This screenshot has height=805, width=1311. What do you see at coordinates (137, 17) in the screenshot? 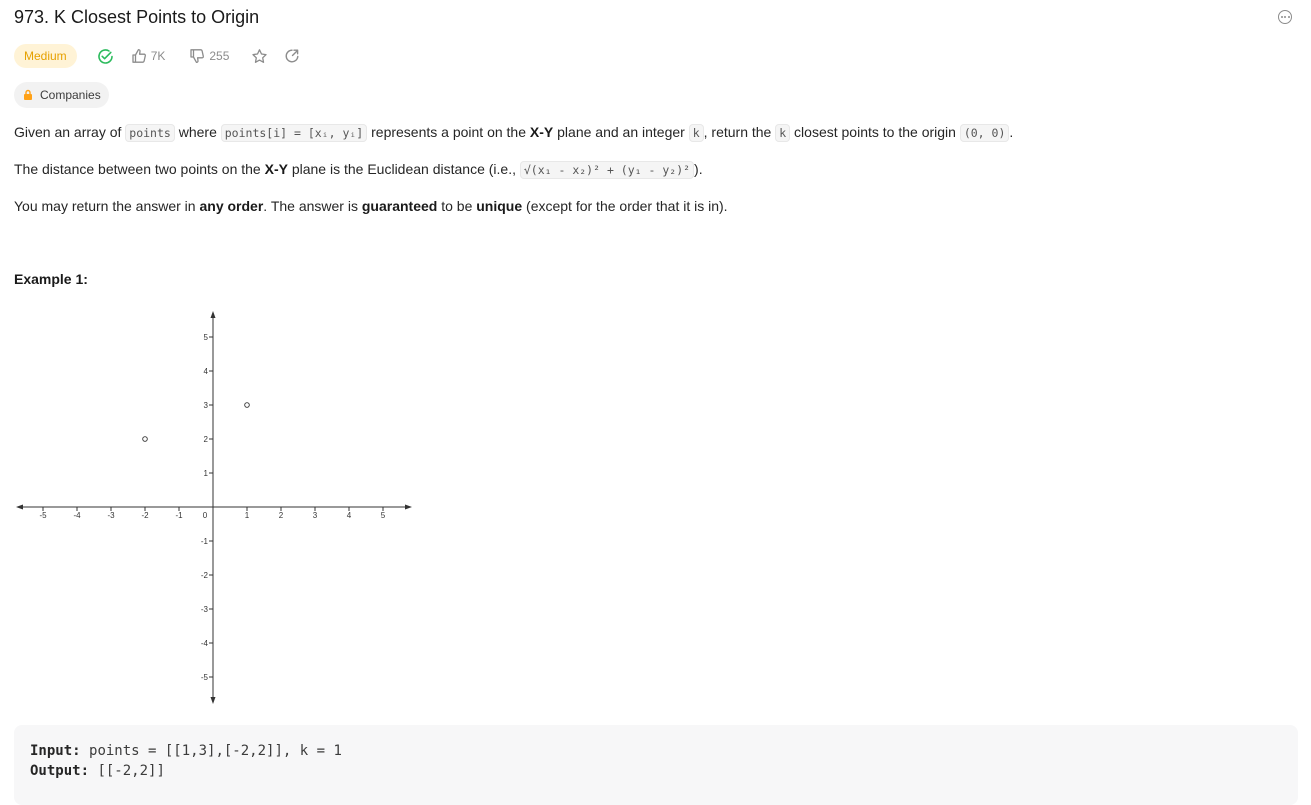
I see `problem-title: 973. K Closest Points to Origin` at bounding box center [137, 17].